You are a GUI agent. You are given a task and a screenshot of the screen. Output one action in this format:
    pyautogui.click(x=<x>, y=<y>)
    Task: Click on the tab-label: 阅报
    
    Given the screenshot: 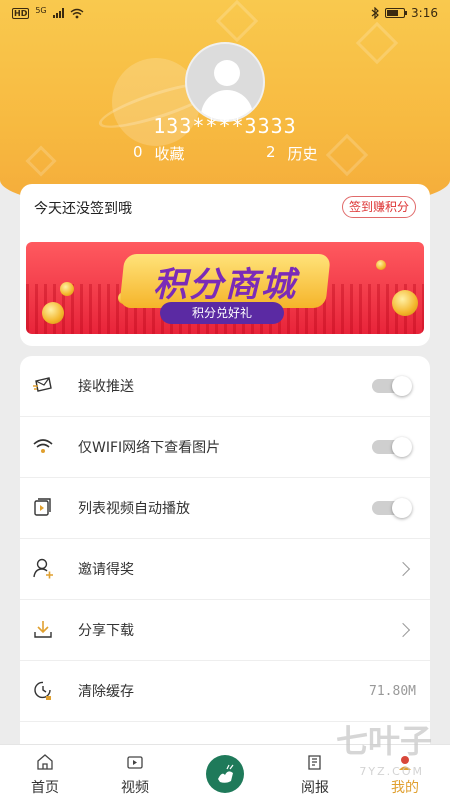 What is the action you would take?
    pyautogui.click(x=315, y=788)
    